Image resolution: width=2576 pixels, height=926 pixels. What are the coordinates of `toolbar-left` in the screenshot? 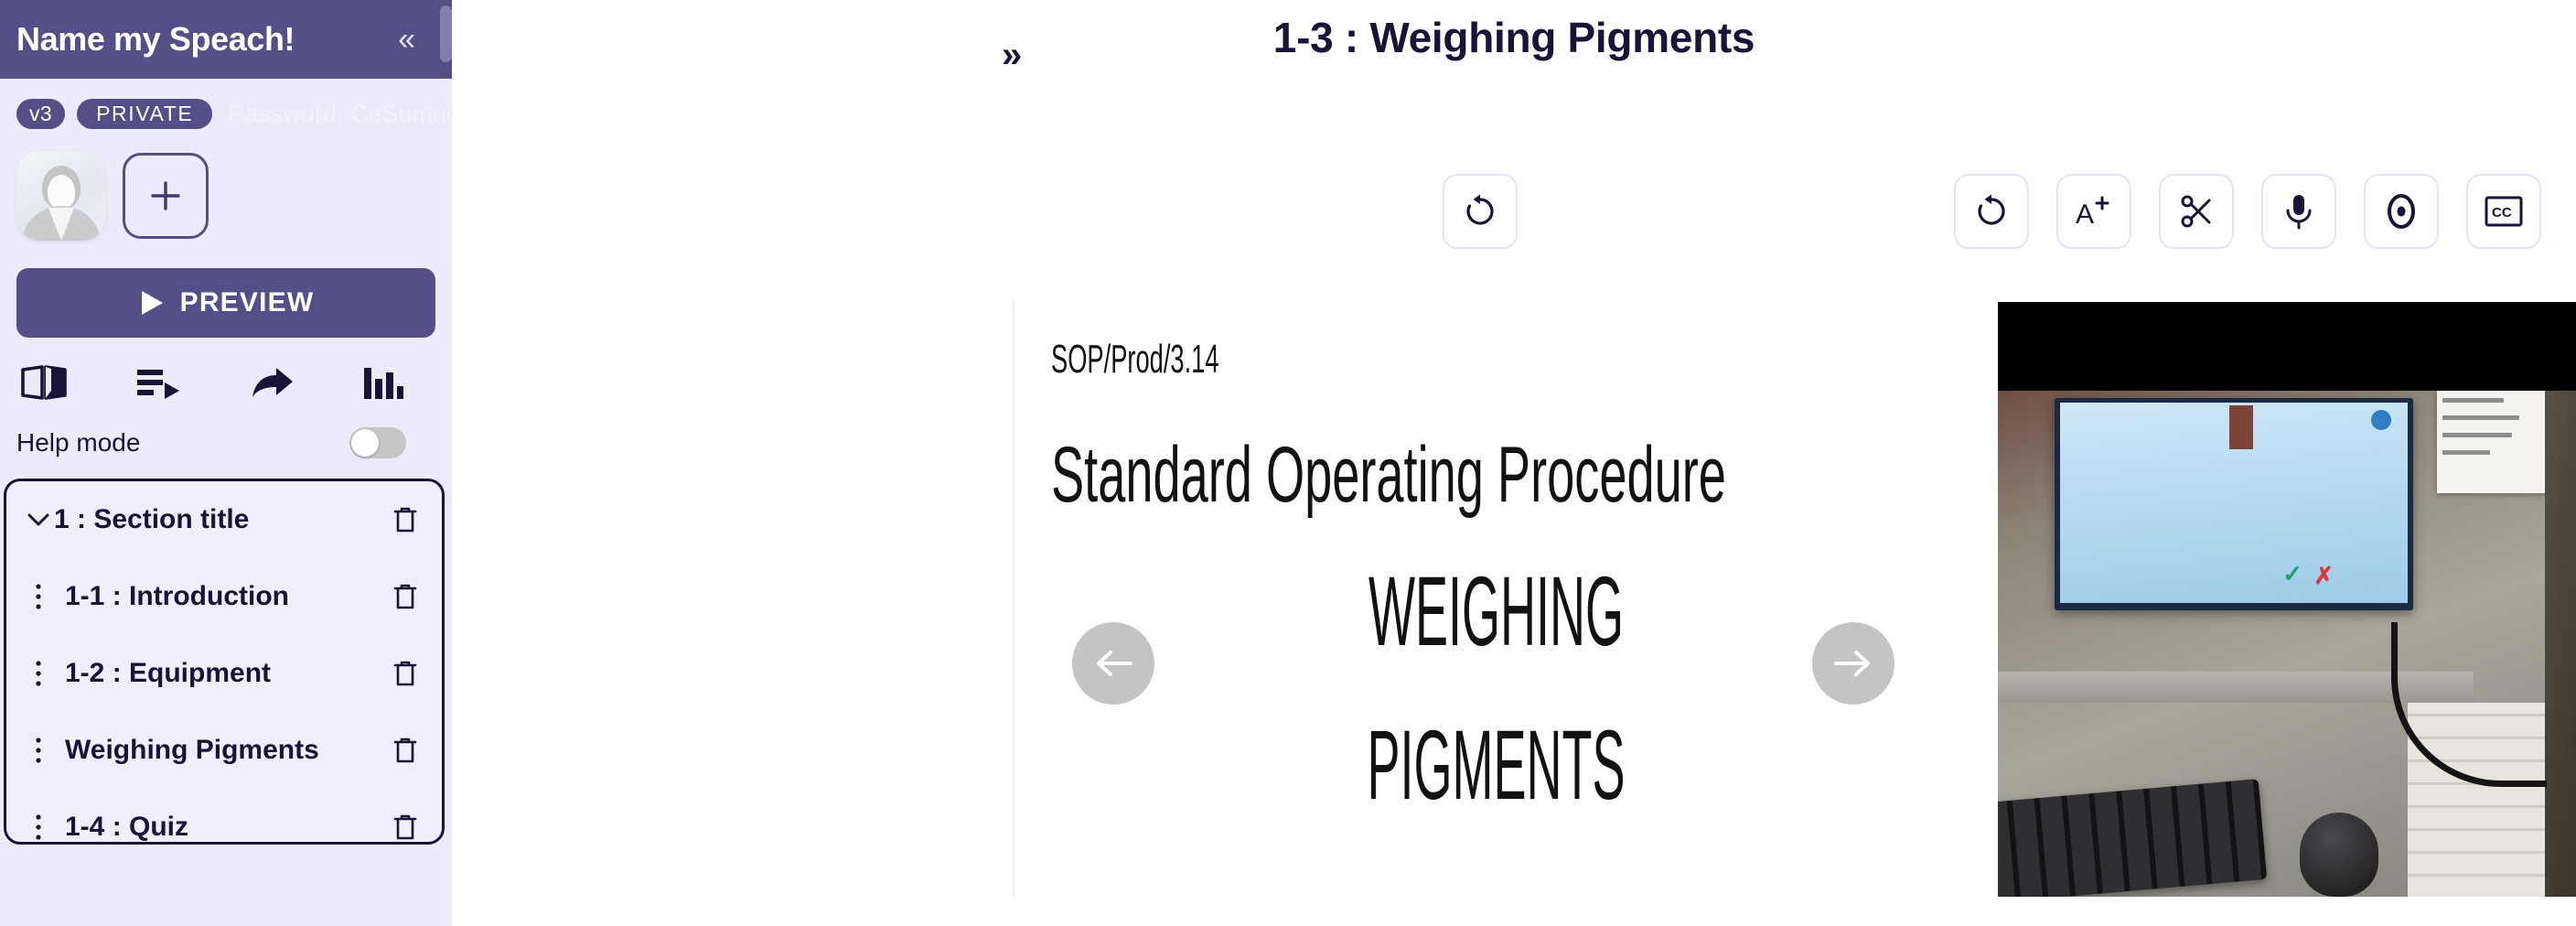 It's located at (1481, 211).